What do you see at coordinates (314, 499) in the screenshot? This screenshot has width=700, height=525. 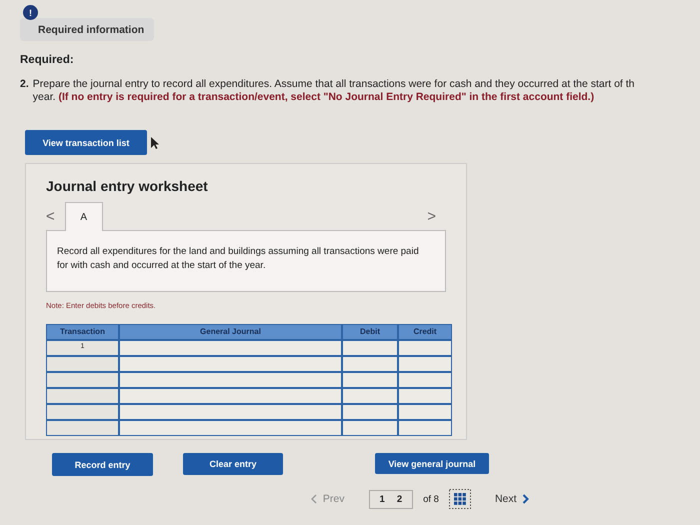 I see `chevron-left-icon` at bounding box center [314, 499].